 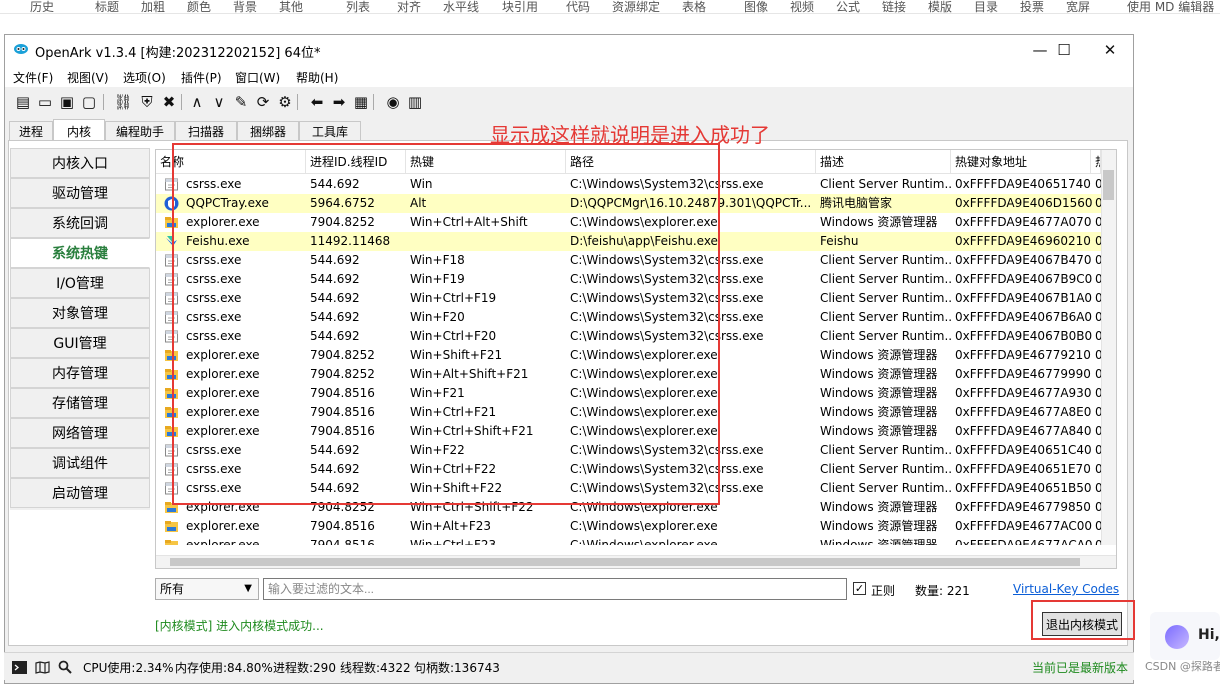 What do you see at coordinates (1108, 347) in the screenshot?
I see `vertical-scrollbar` at bounding box center [1108, 347].